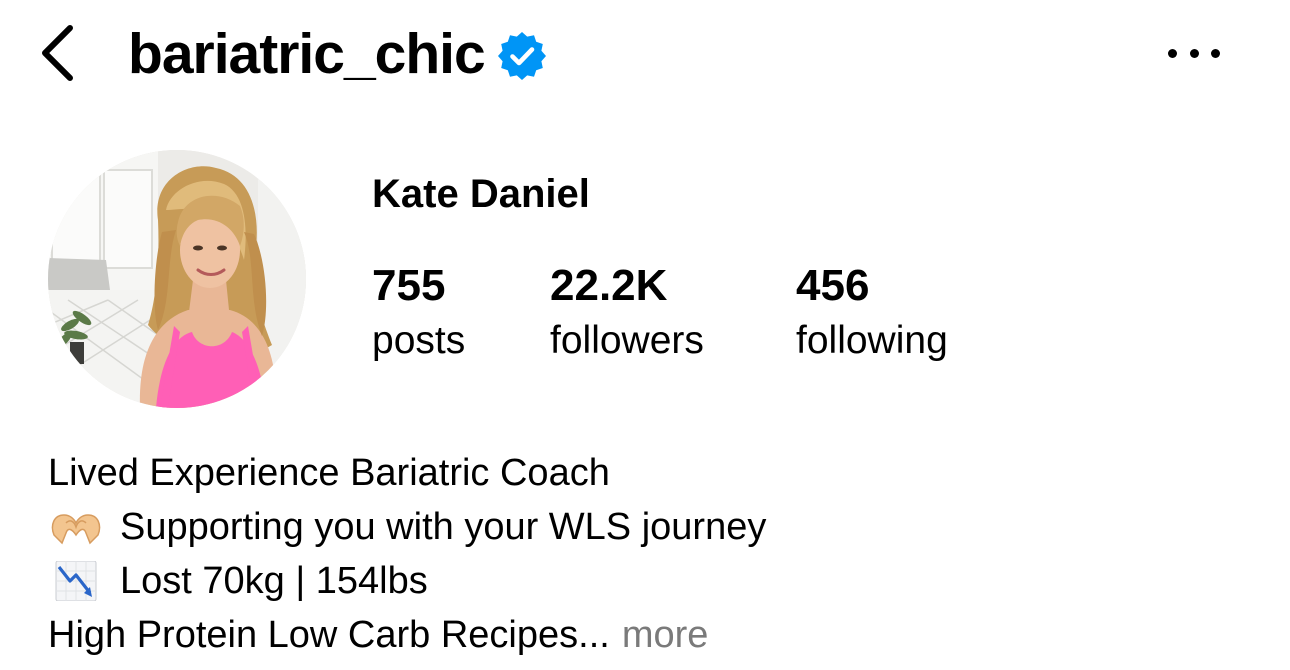  I want to click on bio-line: Lost 70kg | 154lbs, so click(407, 581).